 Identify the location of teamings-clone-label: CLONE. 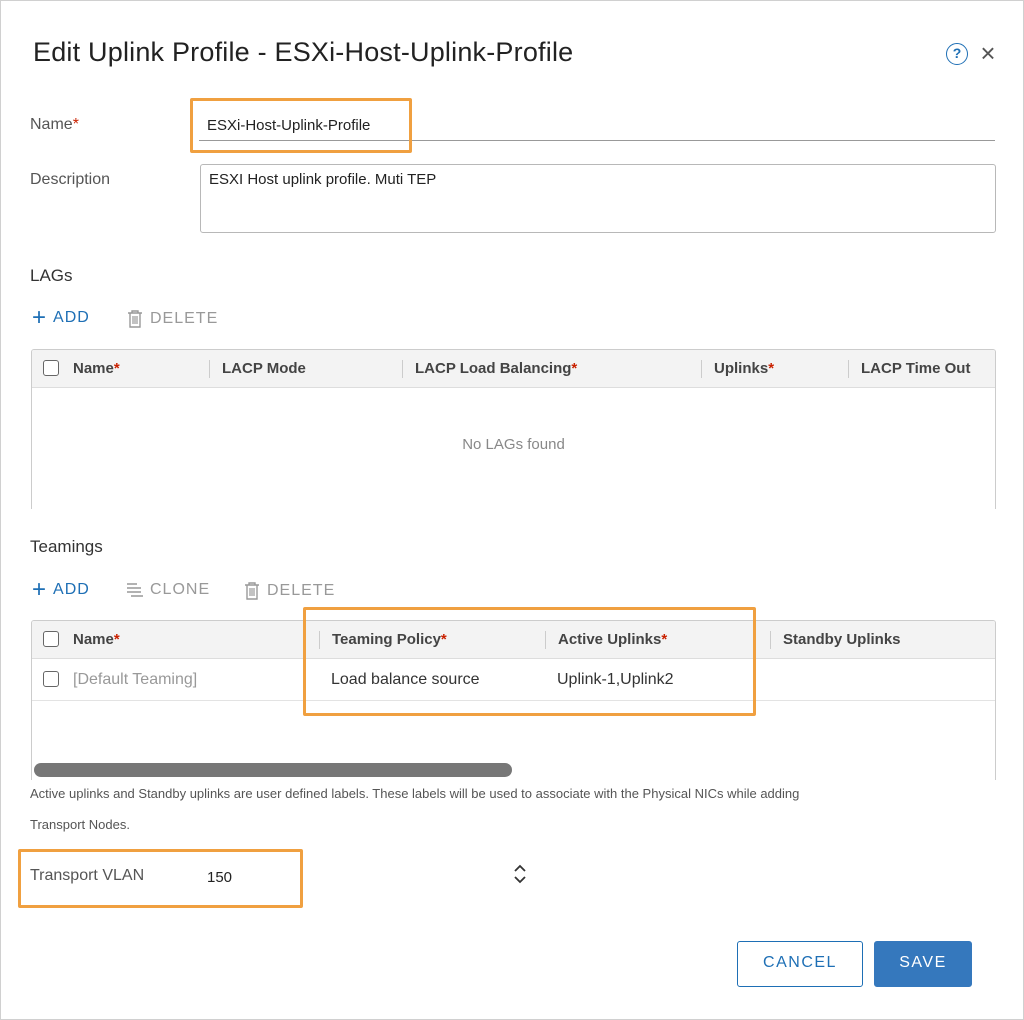
(180, 589).